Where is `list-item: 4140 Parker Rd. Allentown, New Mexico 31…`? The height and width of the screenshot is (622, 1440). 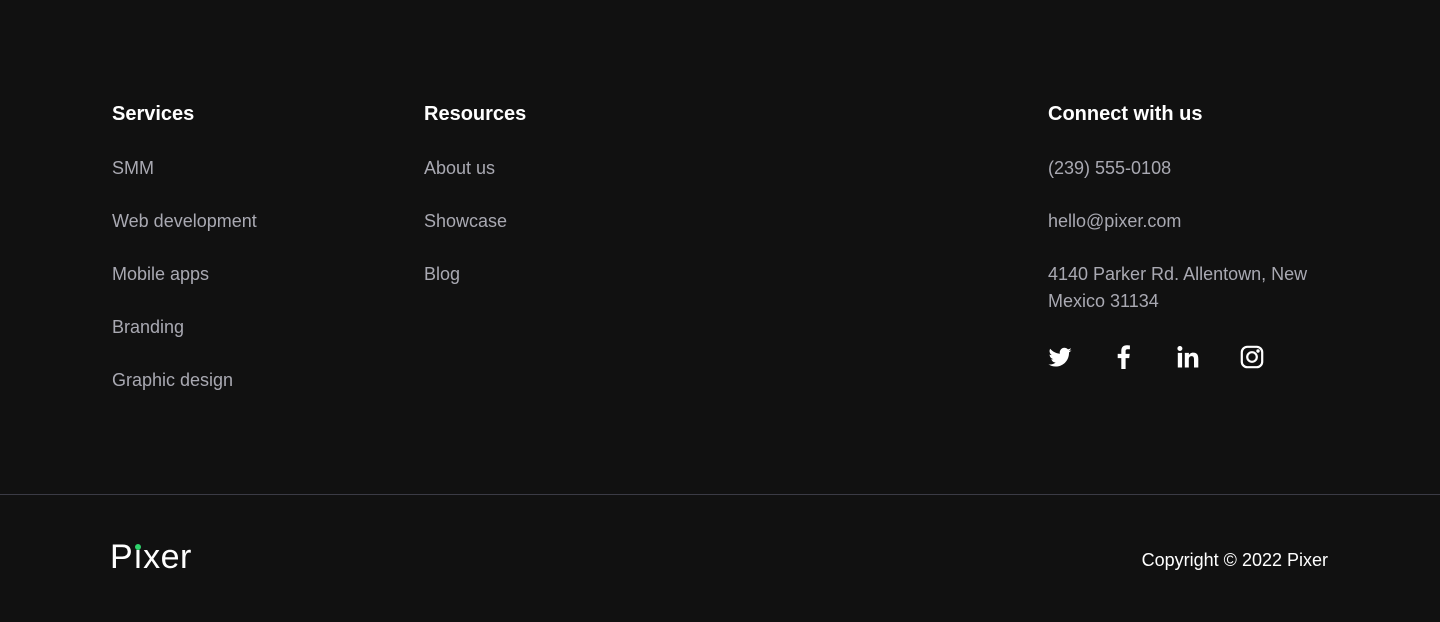 list-item: 4140 Parker Rd. Allentown, New Mexico 31… is located at coordinates (1188, 288).